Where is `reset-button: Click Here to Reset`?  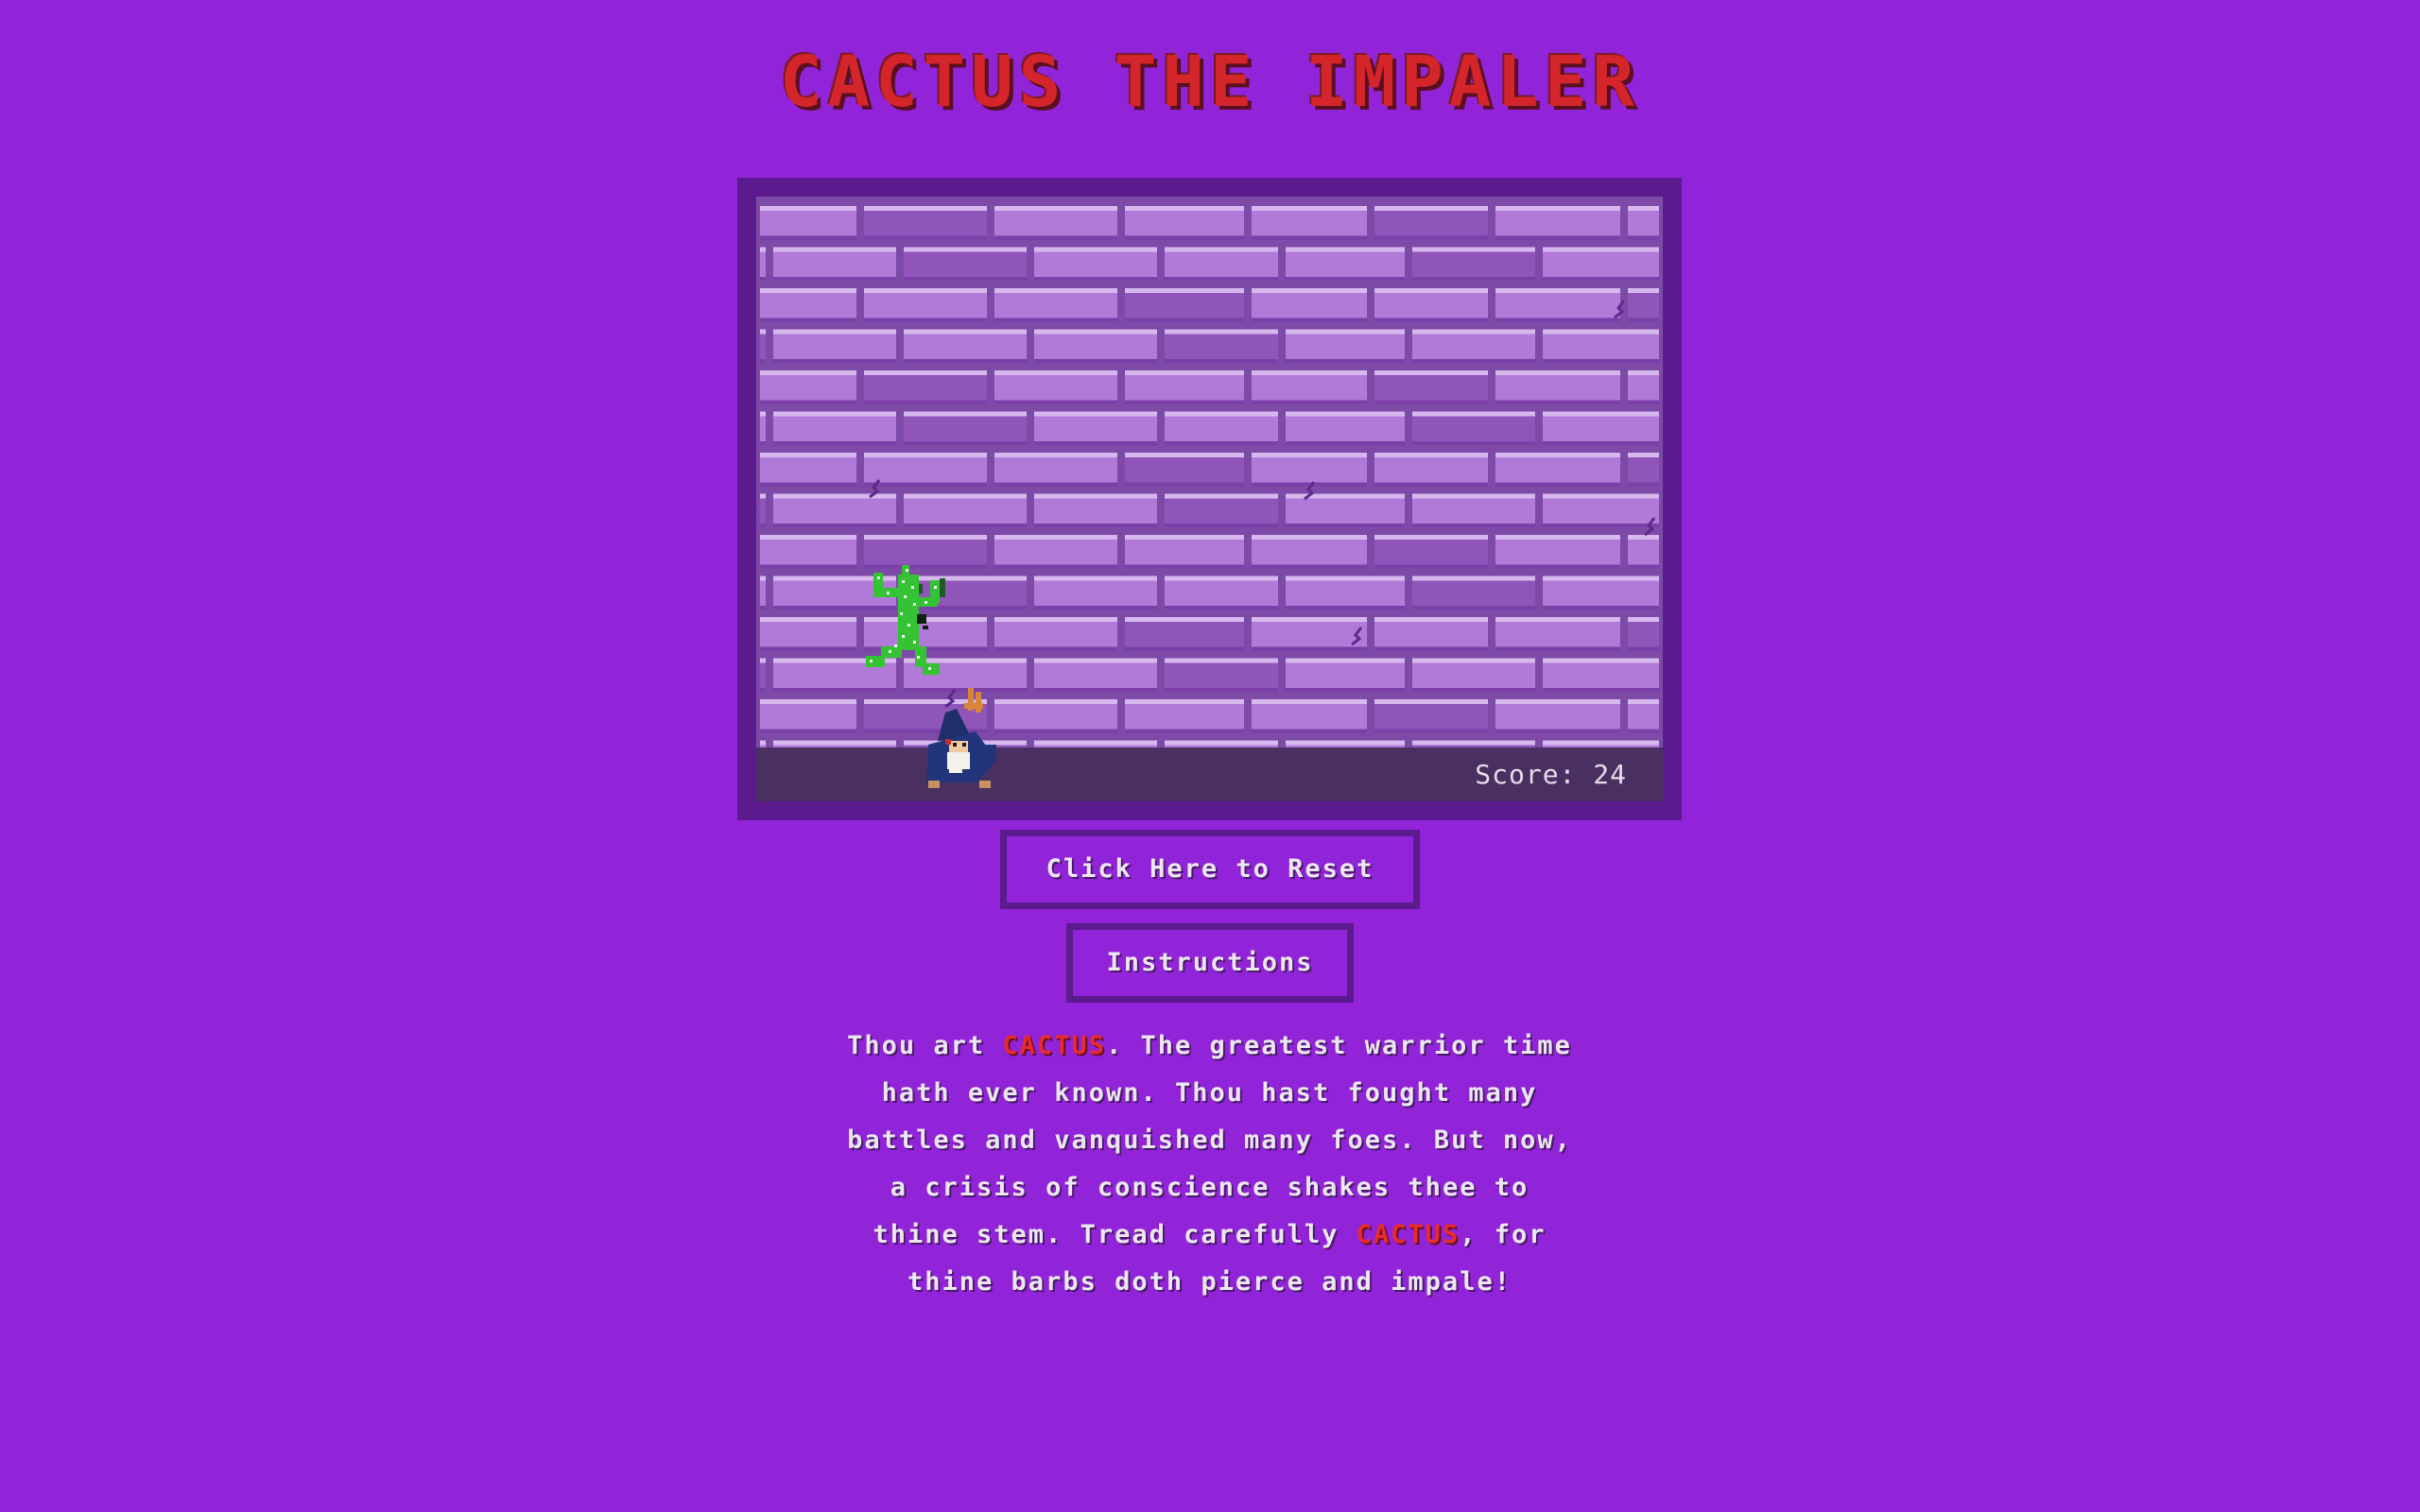 reset-button: Click Here to Reset is located at coordinates (1210, 869).